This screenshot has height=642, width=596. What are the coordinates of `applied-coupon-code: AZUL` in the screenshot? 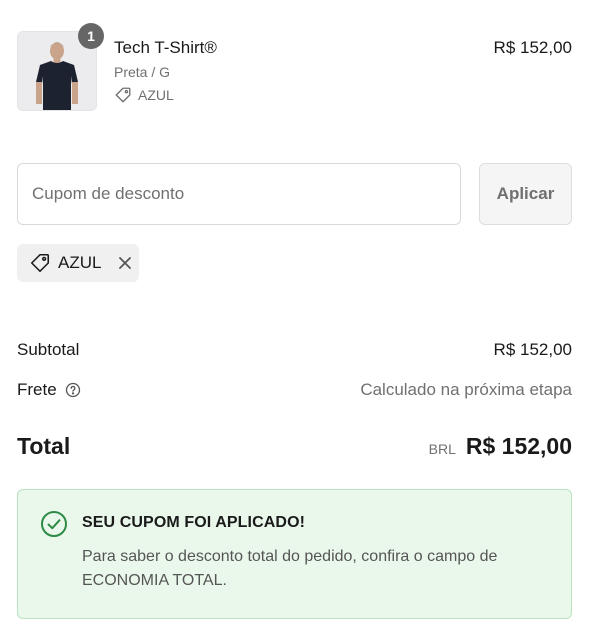 It's located at (80, 262).